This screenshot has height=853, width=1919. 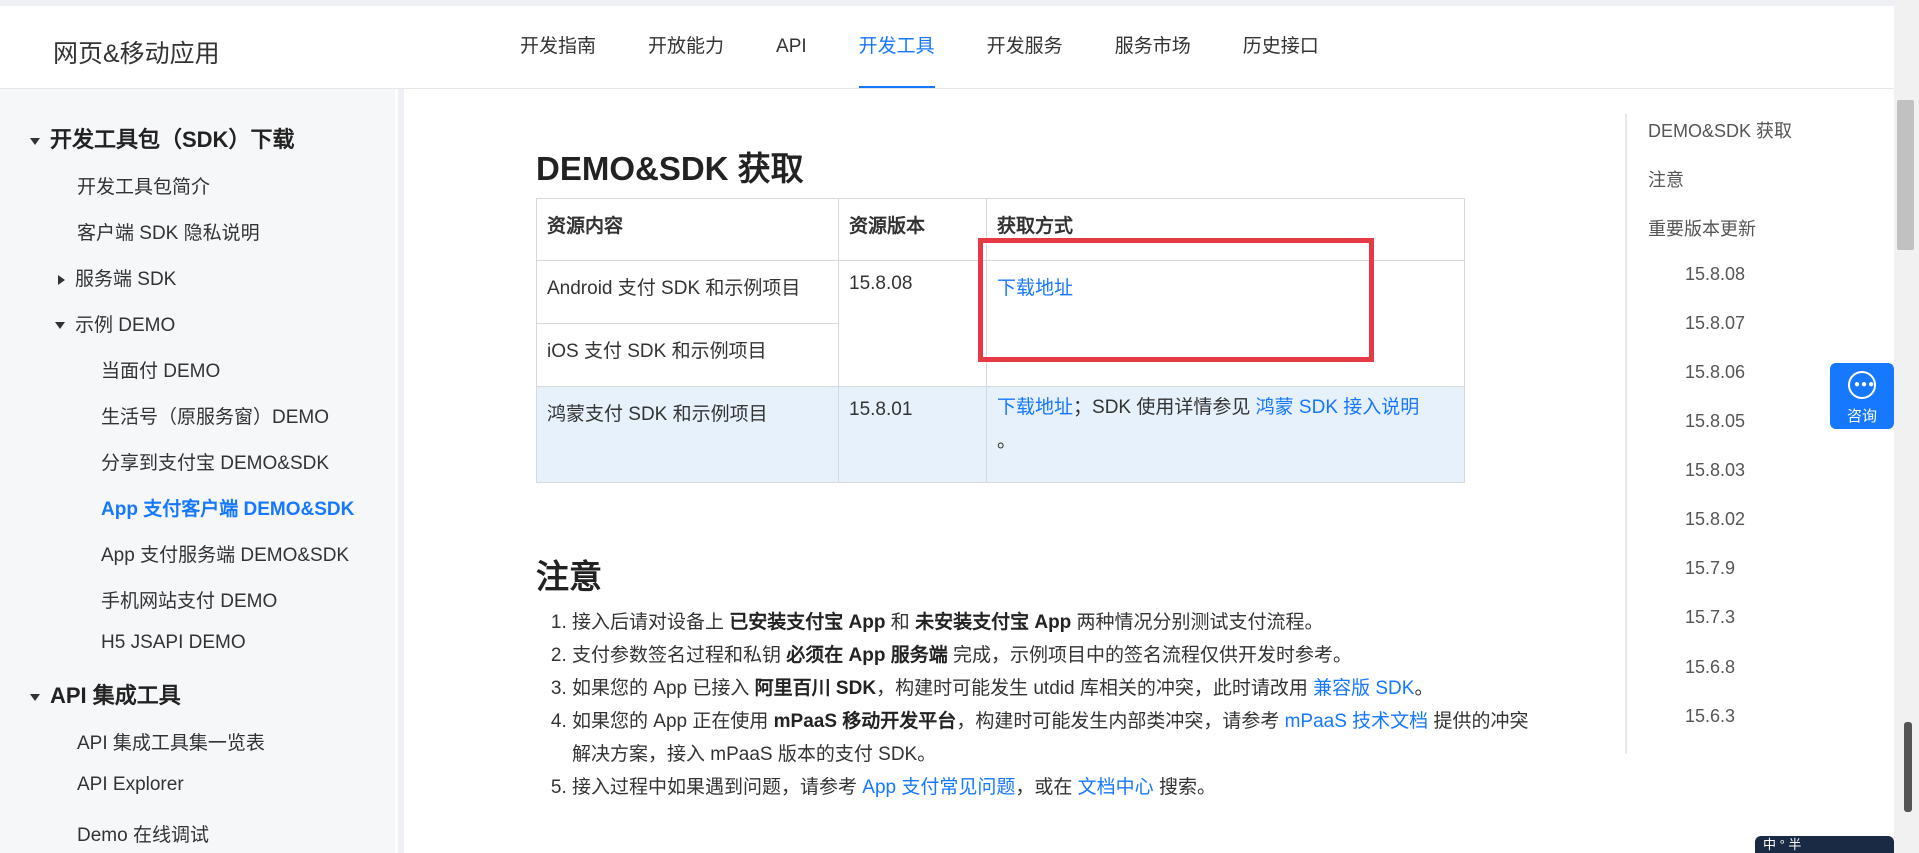 I want to click on sidebar-group-sdk-download: 开发工具包（SDK）下载, so click(x=162, y=138).